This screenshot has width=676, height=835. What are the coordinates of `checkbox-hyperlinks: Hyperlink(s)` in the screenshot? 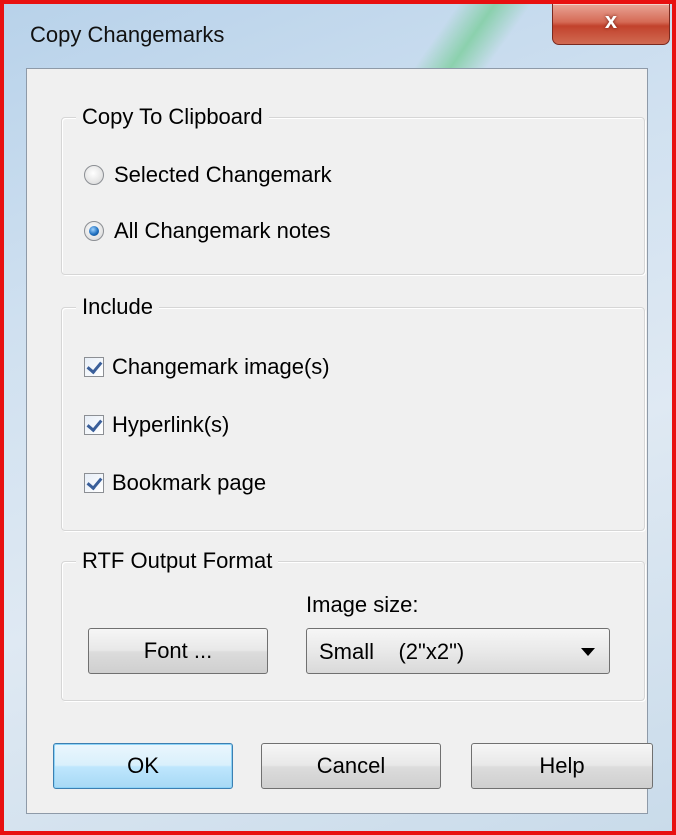 It's located at (156, 425).